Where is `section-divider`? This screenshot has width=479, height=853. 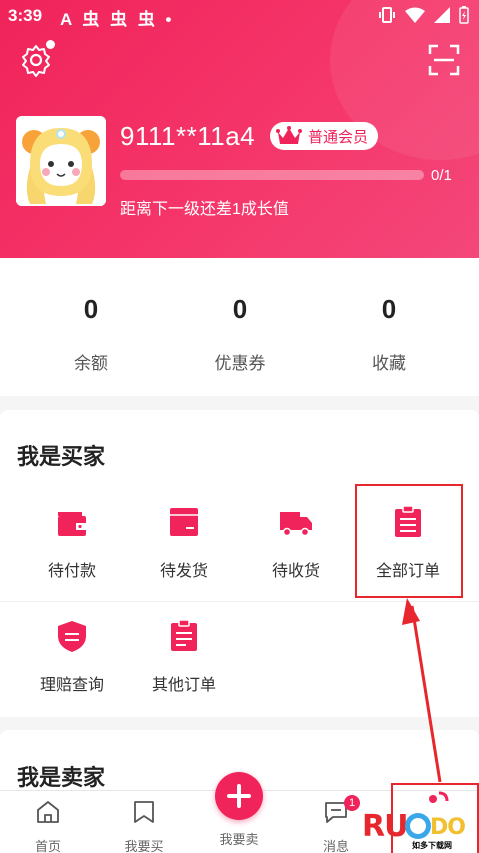 section-divider is located at coordinates (239, 601).